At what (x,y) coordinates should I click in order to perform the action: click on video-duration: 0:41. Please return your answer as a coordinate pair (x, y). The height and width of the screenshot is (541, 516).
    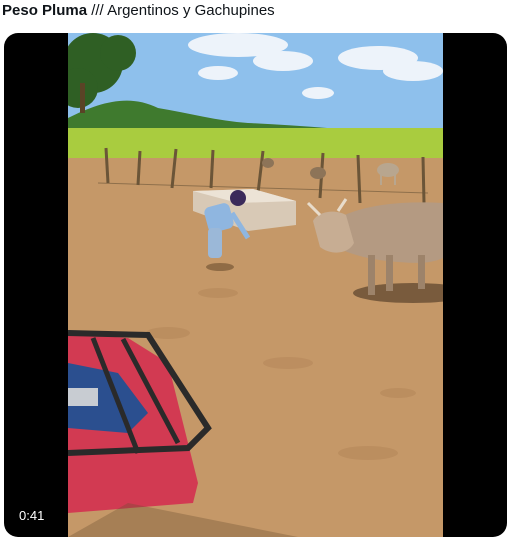
    Looking at the image, I should click on (32, 515).